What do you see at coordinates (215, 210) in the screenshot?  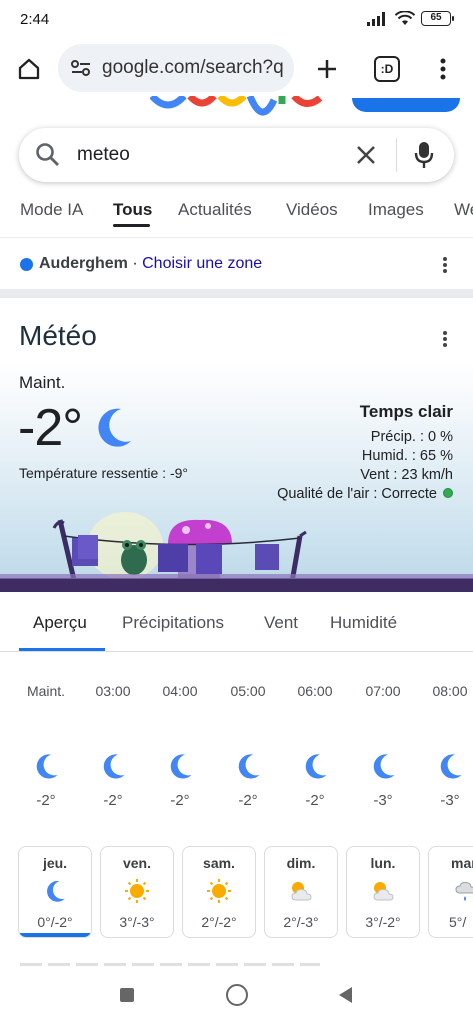 I see `tab-actualites: Actualités` at bounding box center [215, 210].